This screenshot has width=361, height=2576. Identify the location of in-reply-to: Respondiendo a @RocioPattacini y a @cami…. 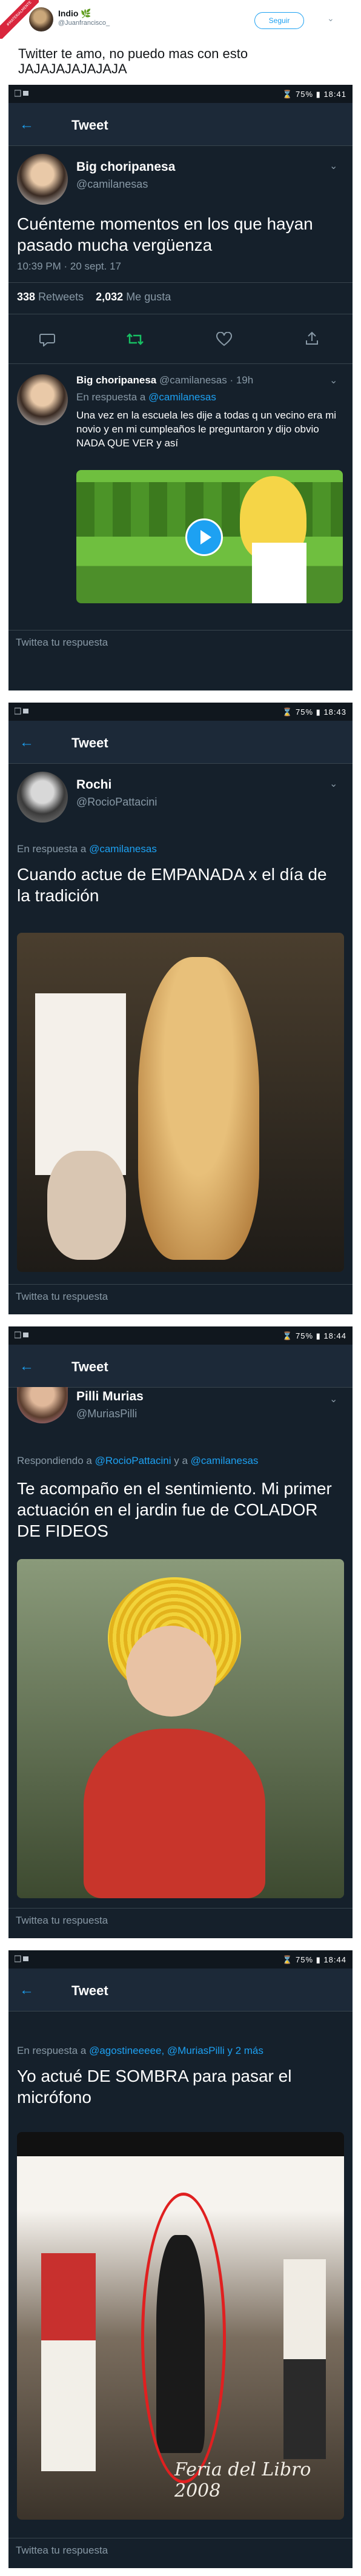
(137, 1461).